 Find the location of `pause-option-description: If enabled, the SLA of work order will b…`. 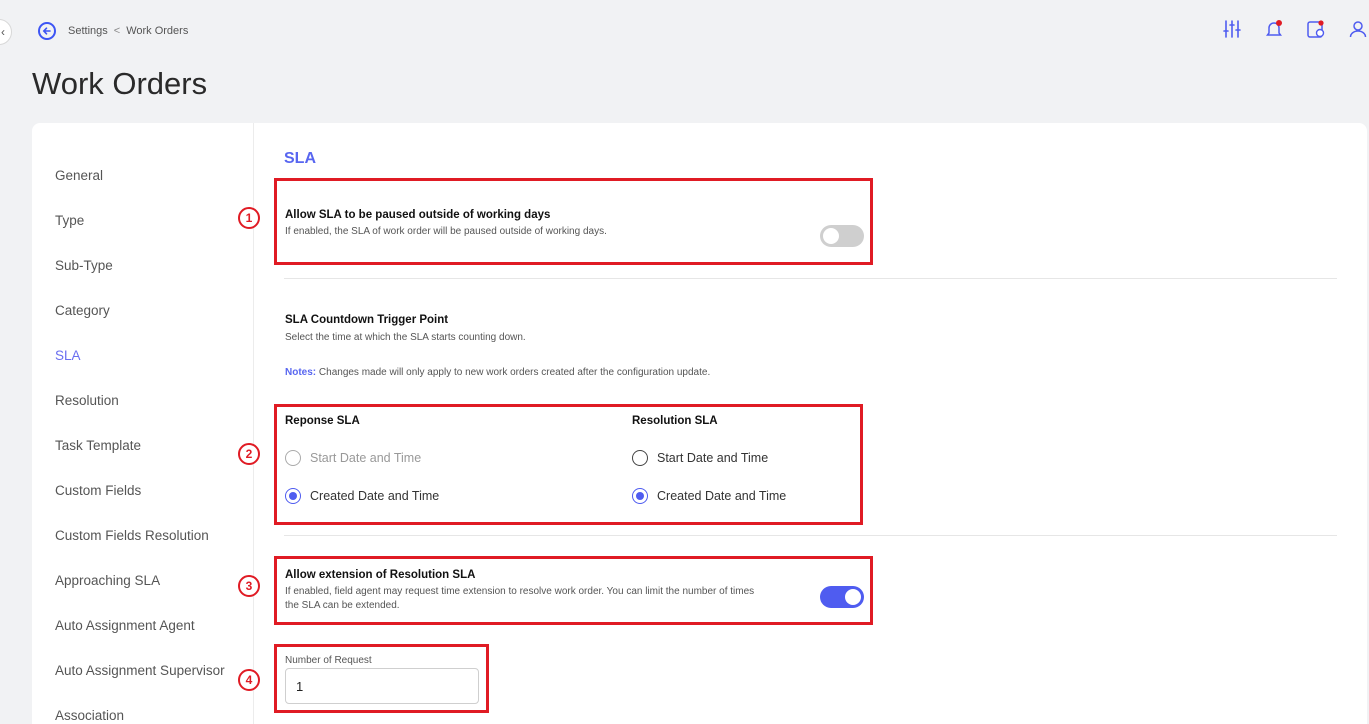

pause-option-description: If enabled, the SLA of work order will b… is located at coordinates (446, 231).